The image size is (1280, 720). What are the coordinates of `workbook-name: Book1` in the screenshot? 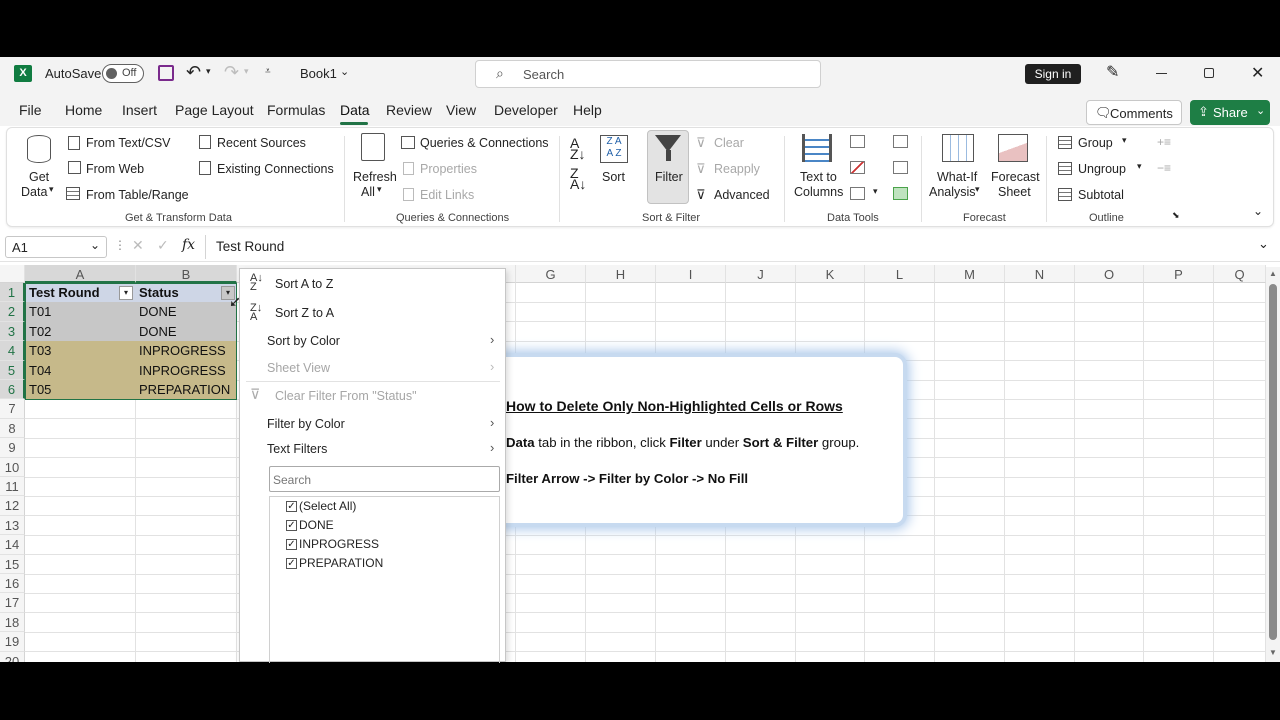 It's located at (318, 73).